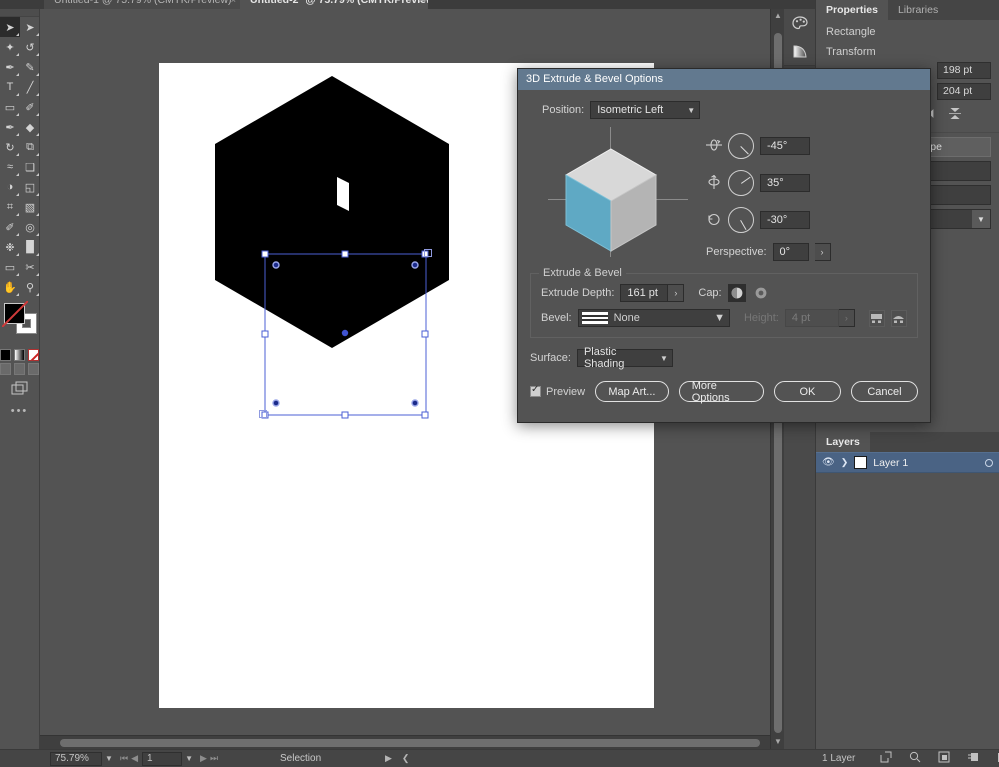 The image size is (999, 767). What do you see at coordinates (10, 247) in the screenshot?
I see `symbol-sprayer-tool: ❉` at bounding box center [10, 247].